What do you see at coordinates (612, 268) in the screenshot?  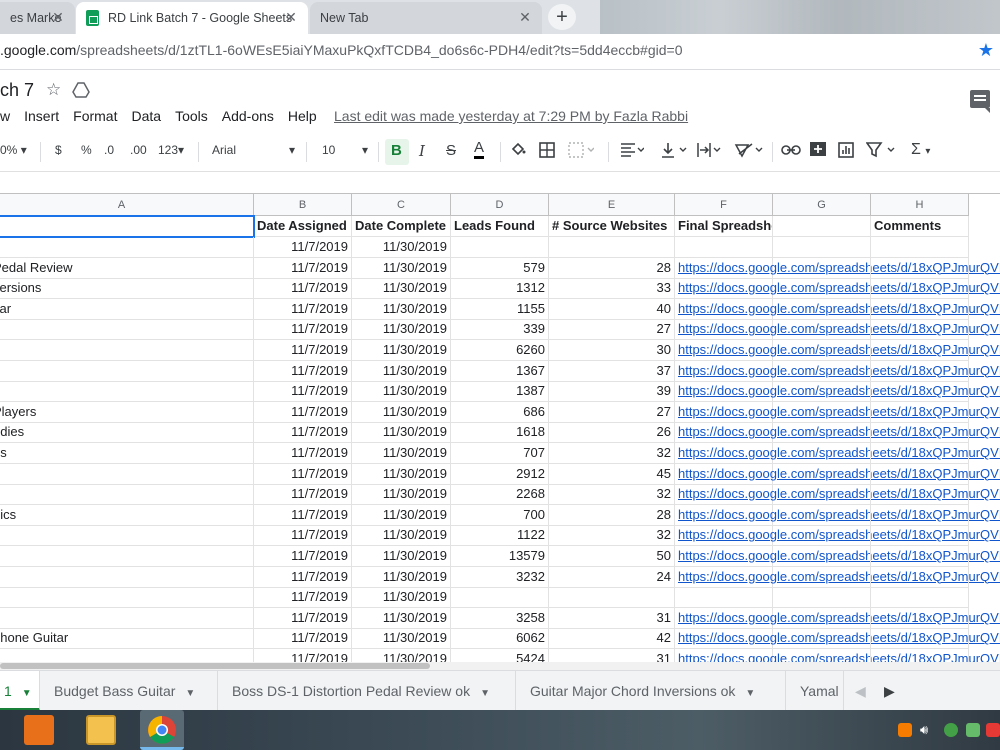 I see `table-cell: 28` at bounding box center [612, 268].